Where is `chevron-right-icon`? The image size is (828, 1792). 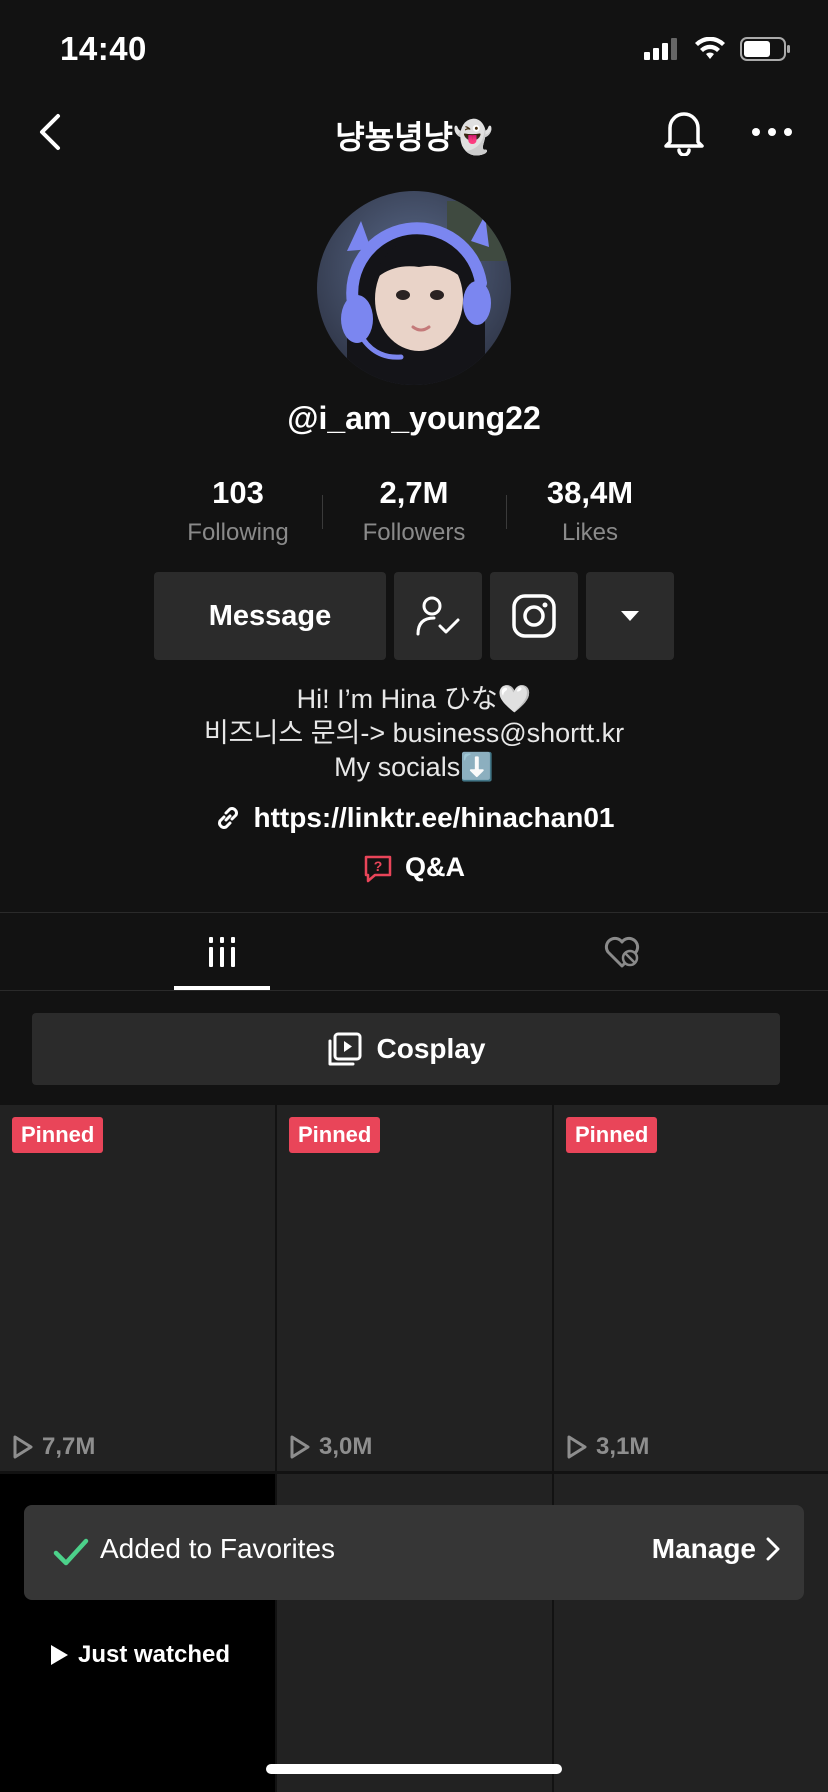 chevron-right-icon is located at coordinates (773, 1549).